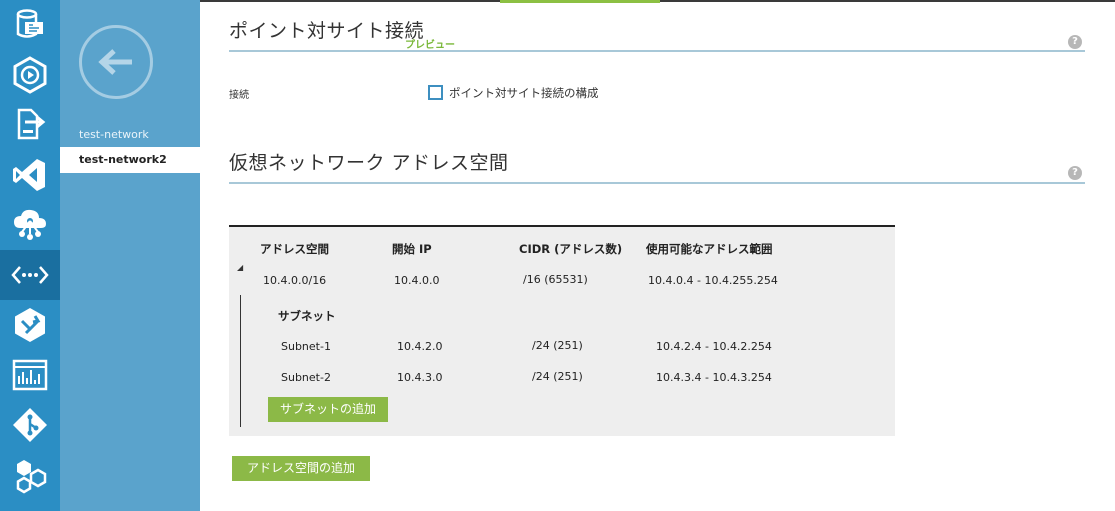  I want to click on deploy-icon, so click(31, 124).